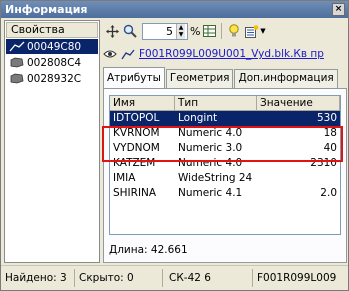 This screenshot has width=349, height=291. I want to click on cell-value: 530, so click(326, 118).